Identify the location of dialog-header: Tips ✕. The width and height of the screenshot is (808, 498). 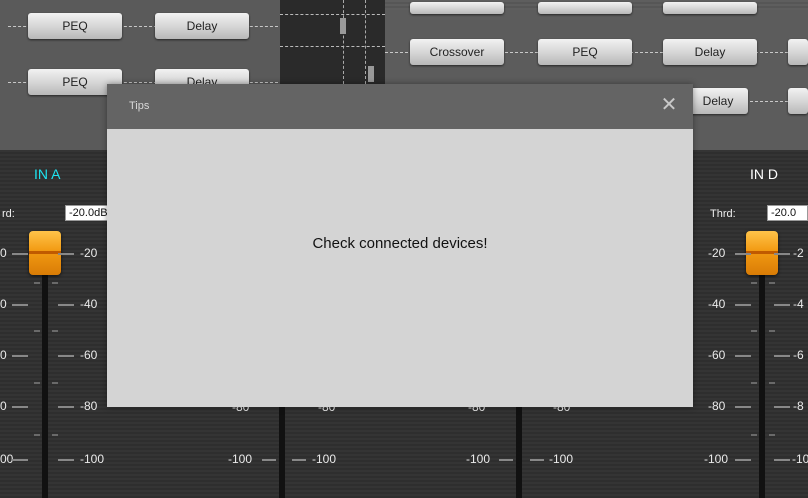
(400, 106).